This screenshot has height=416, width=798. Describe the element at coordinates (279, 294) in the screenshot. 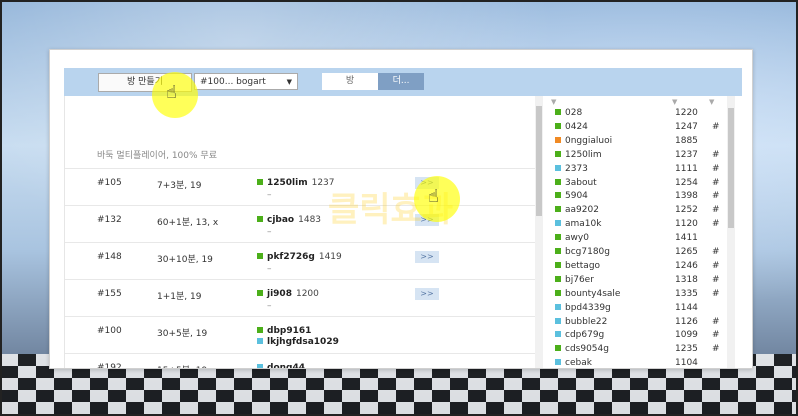

I see `player-name-text: ji908` at that location.